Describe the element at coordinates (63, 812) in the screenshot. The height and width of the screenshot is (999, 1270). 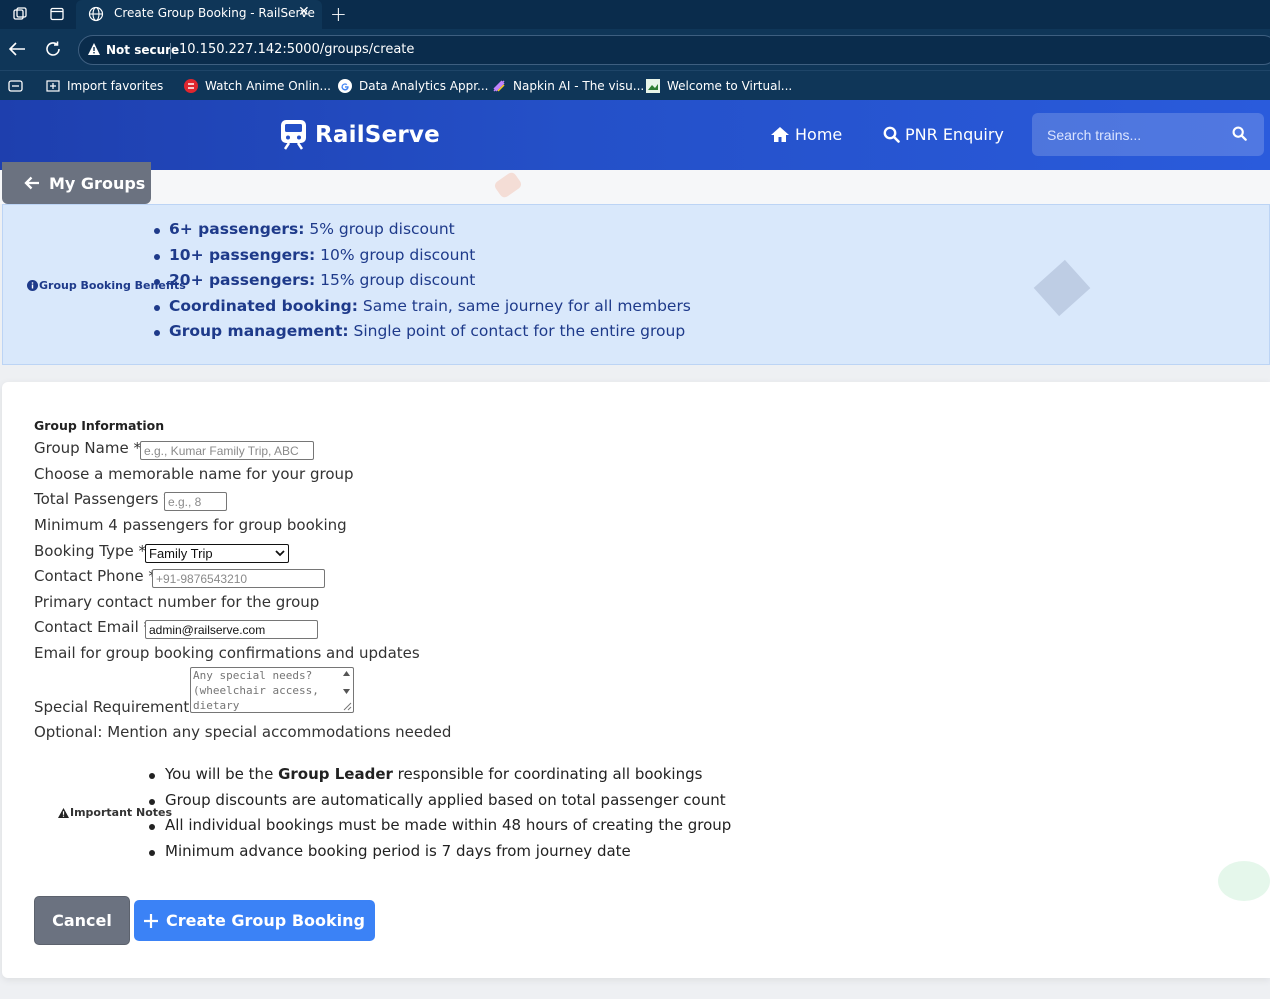
I see `warning-triangle-icon` at that location.